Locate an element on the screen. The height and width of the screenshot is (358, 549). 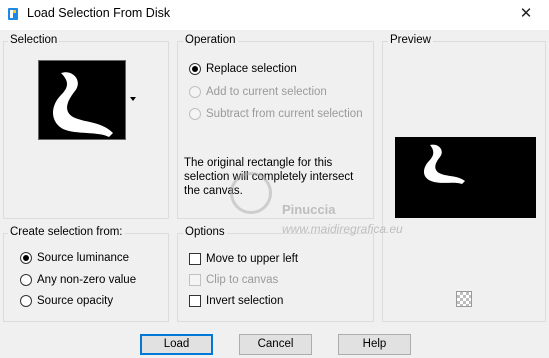
subtract-from-selection-radio: Subtract from current selection is located at coordinates (276, 114).